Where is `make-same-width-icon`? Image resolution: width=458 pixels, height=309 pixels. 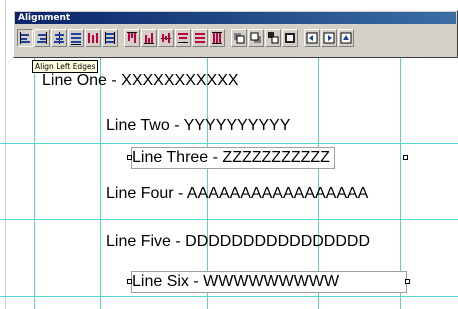 make-same-width-icon is located at coordinates (110, 38).